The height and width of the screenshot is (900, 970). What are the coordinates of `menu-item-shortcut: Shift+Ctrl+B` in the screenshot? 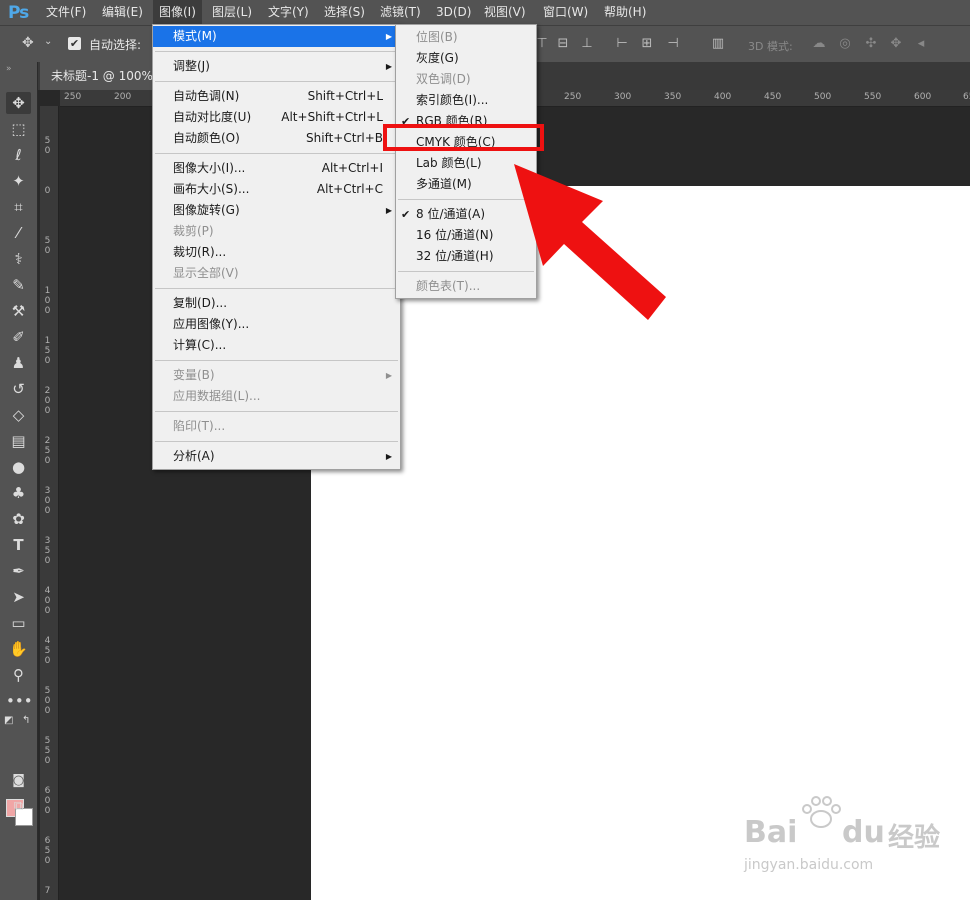 It's located at (344, 138).